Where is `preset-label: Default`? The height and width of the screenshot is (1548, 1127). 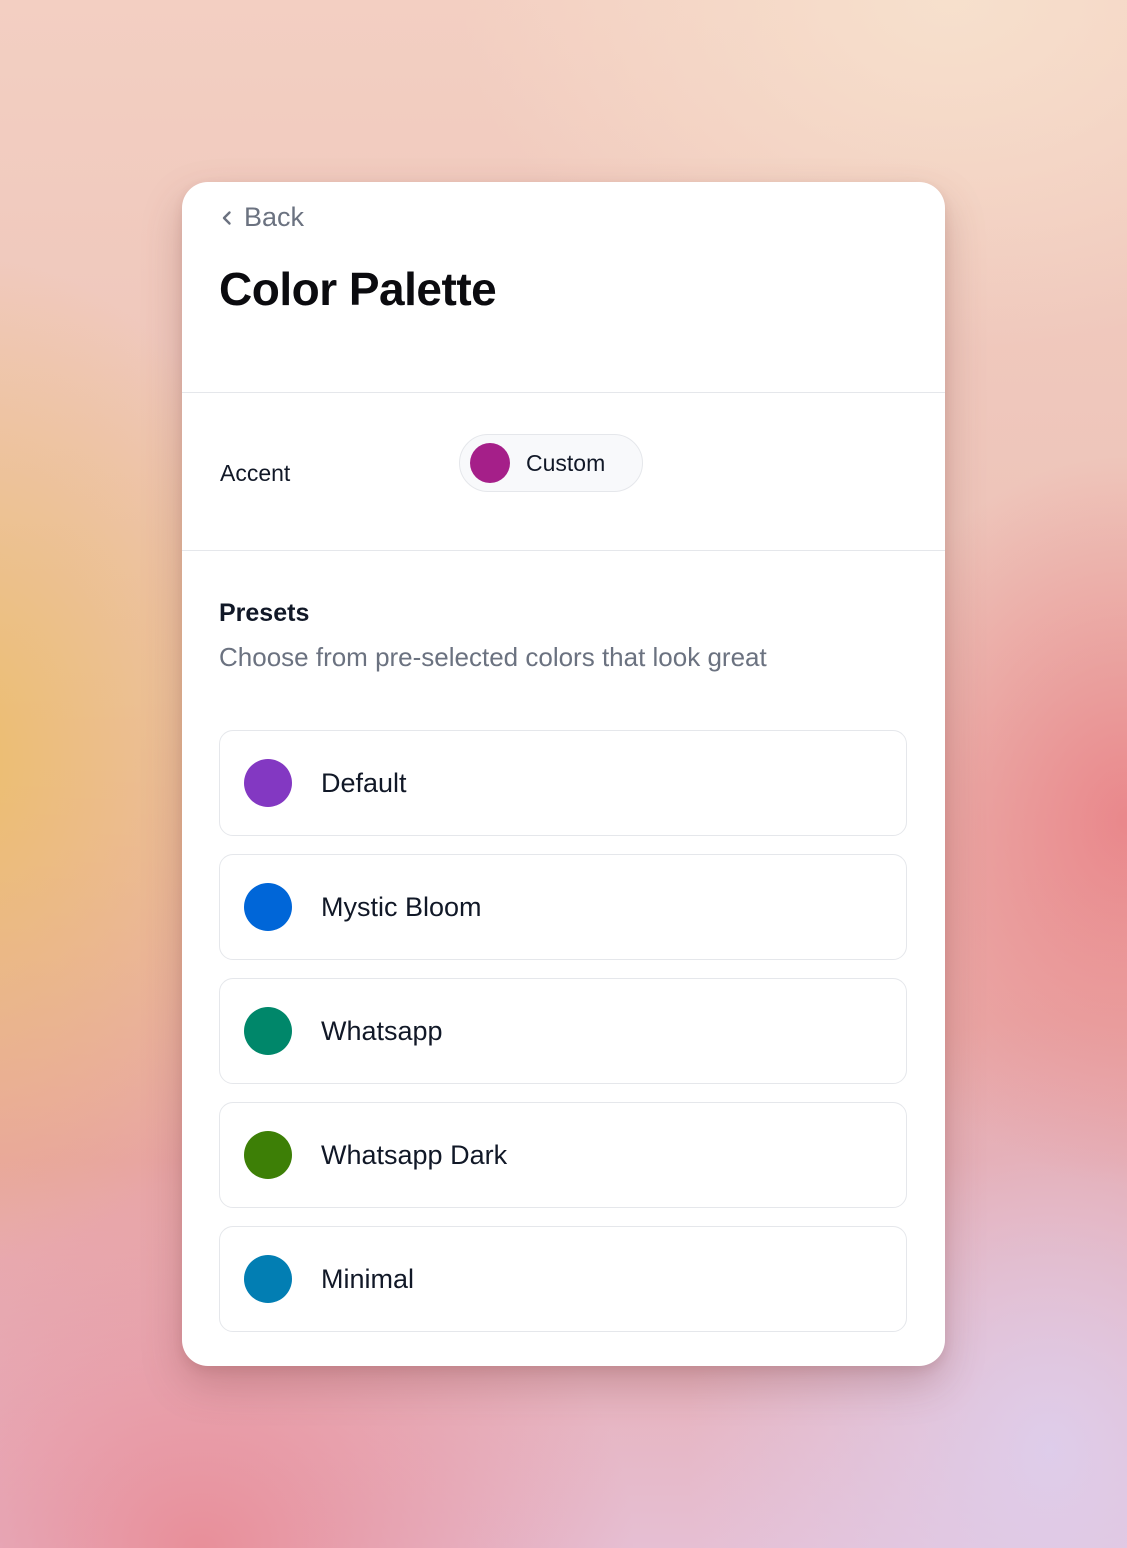 preset-label: Default is located at coordinates (364, 782).